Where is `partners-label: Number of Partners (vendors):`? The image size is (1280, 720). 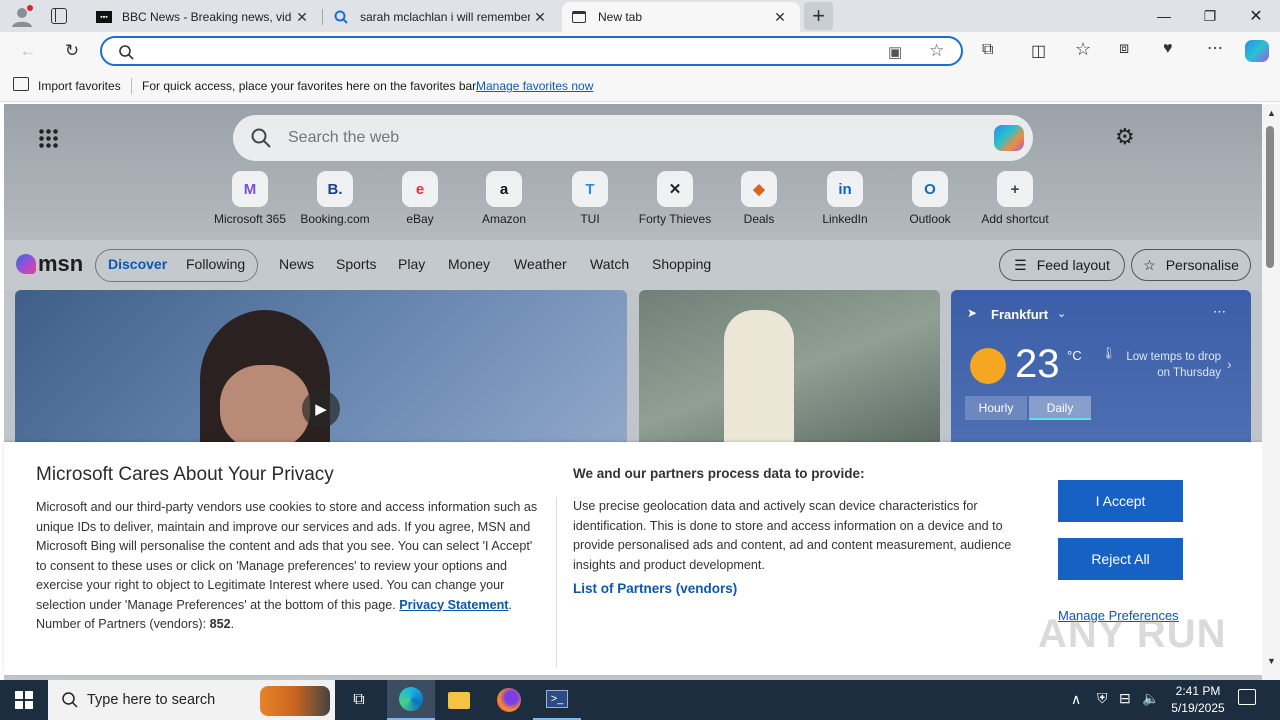 partners-label: Number of Partners (vendors): is located at coordinates (121, 624).